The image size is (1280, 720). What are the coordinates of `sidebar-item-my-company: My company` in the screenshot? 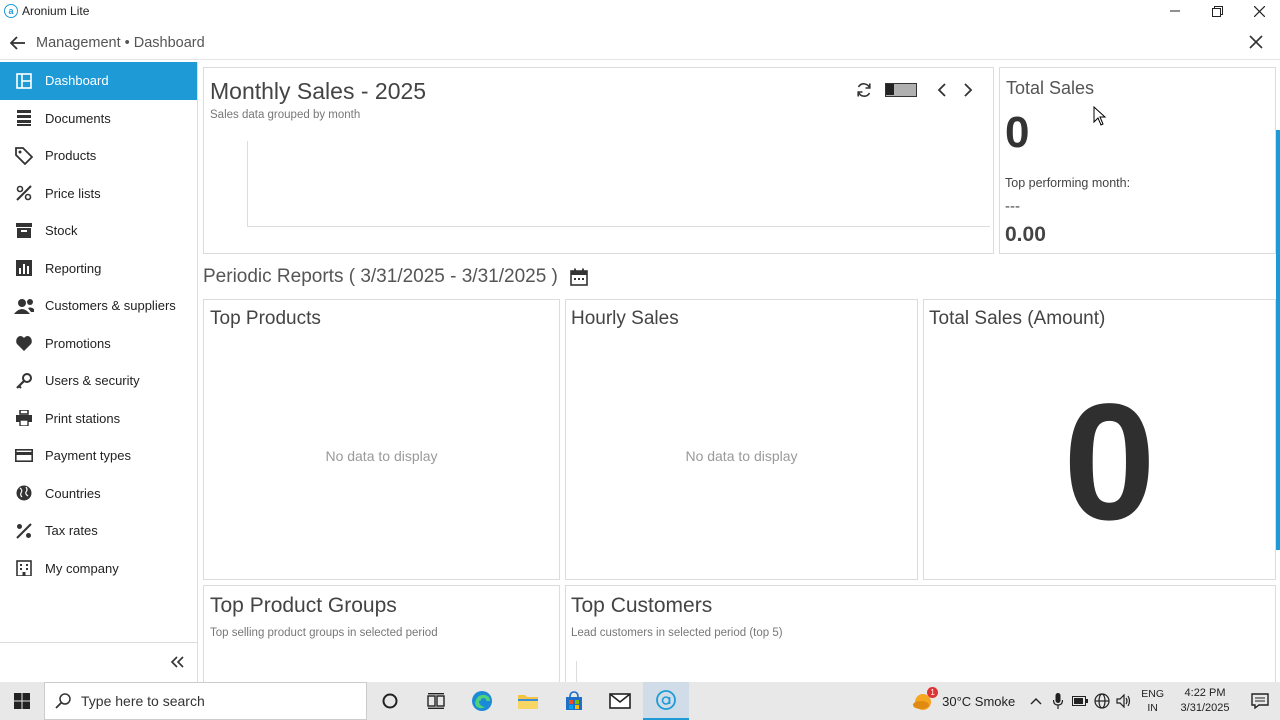 It's located at (98, 569).